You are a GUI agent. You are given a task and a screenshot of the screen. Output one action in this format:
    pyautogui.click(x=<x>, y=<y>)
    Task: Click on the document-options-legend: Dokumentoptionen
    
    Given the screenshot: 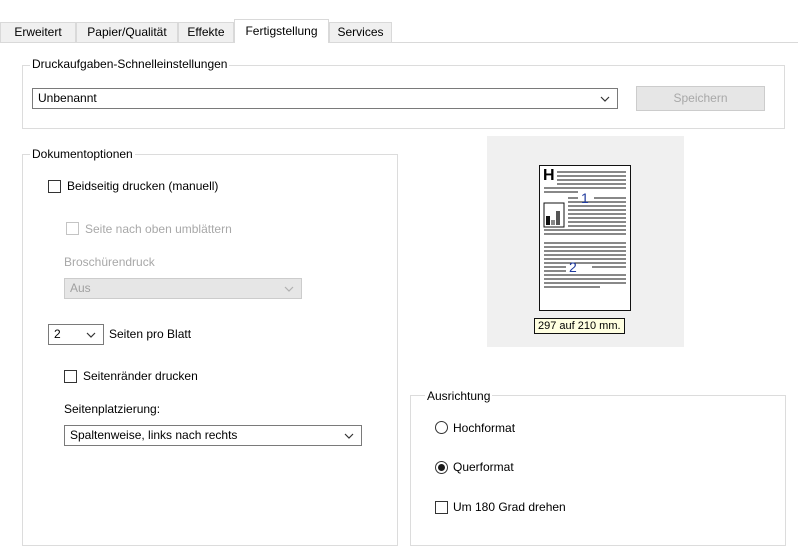 What is the action you would take?
    pyautogui.click(x=82, y=154)
    